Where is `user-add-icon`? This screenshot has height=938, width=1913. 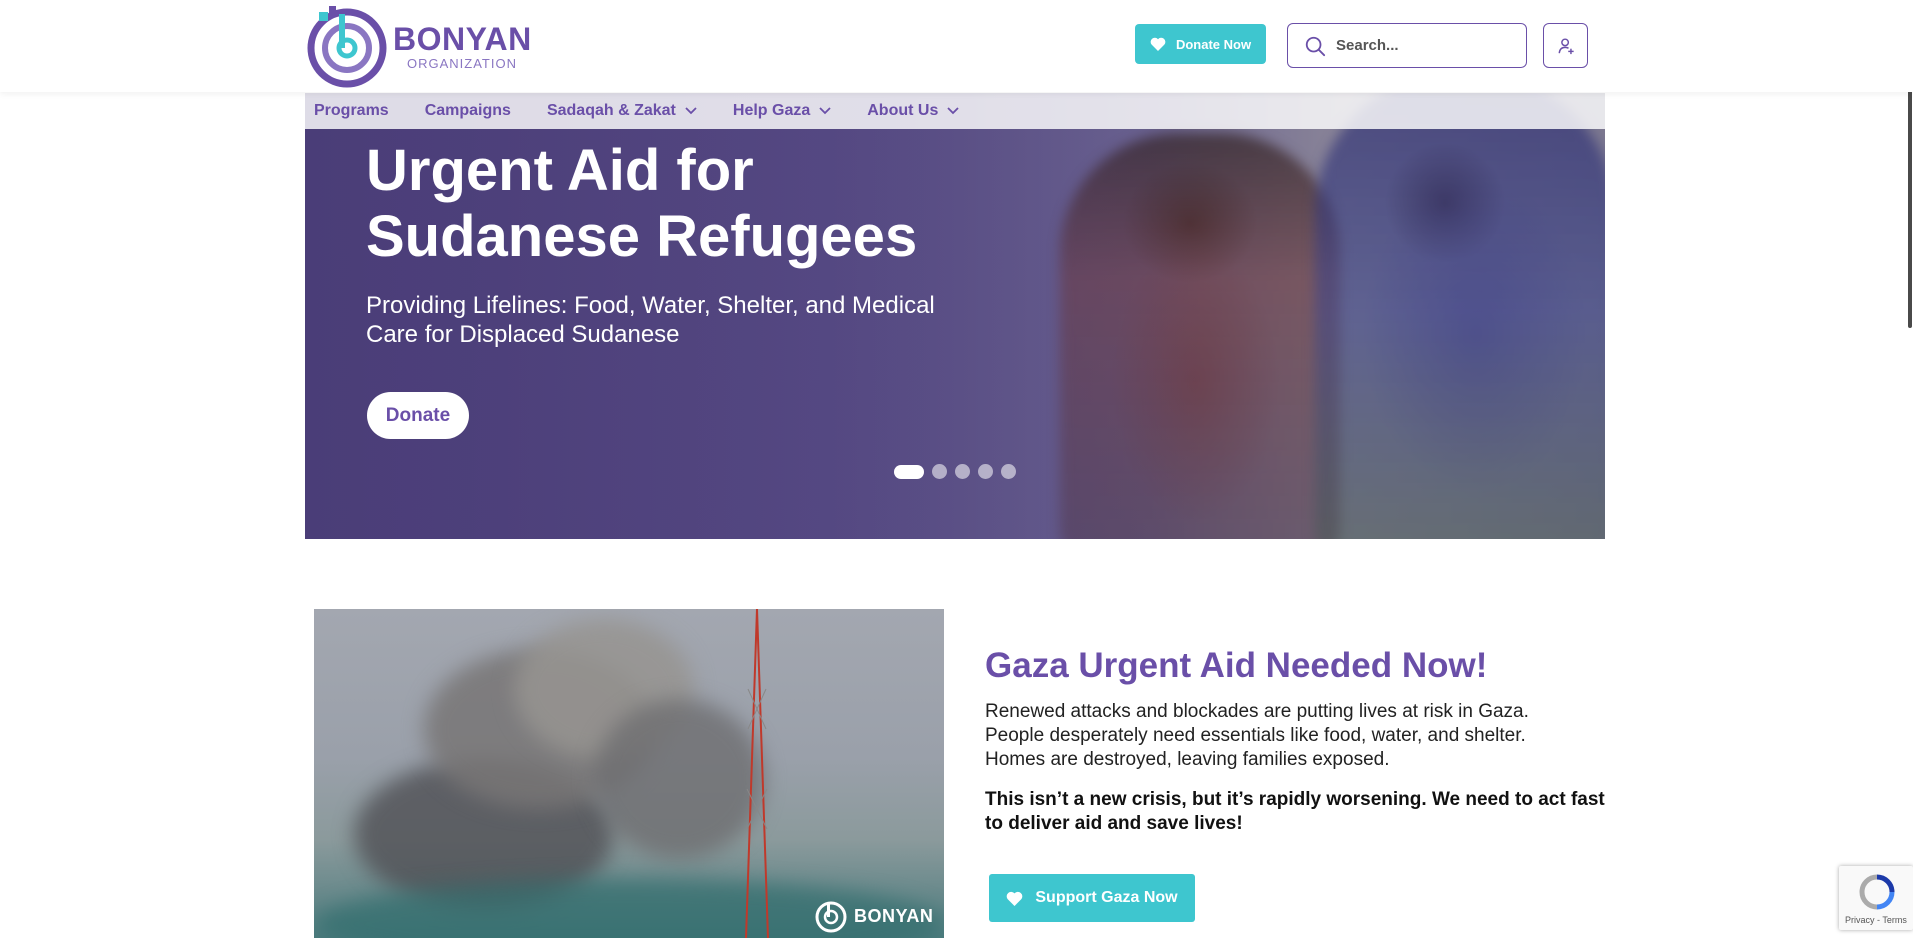
user-add-icon is located at coordinates (1566, 45).